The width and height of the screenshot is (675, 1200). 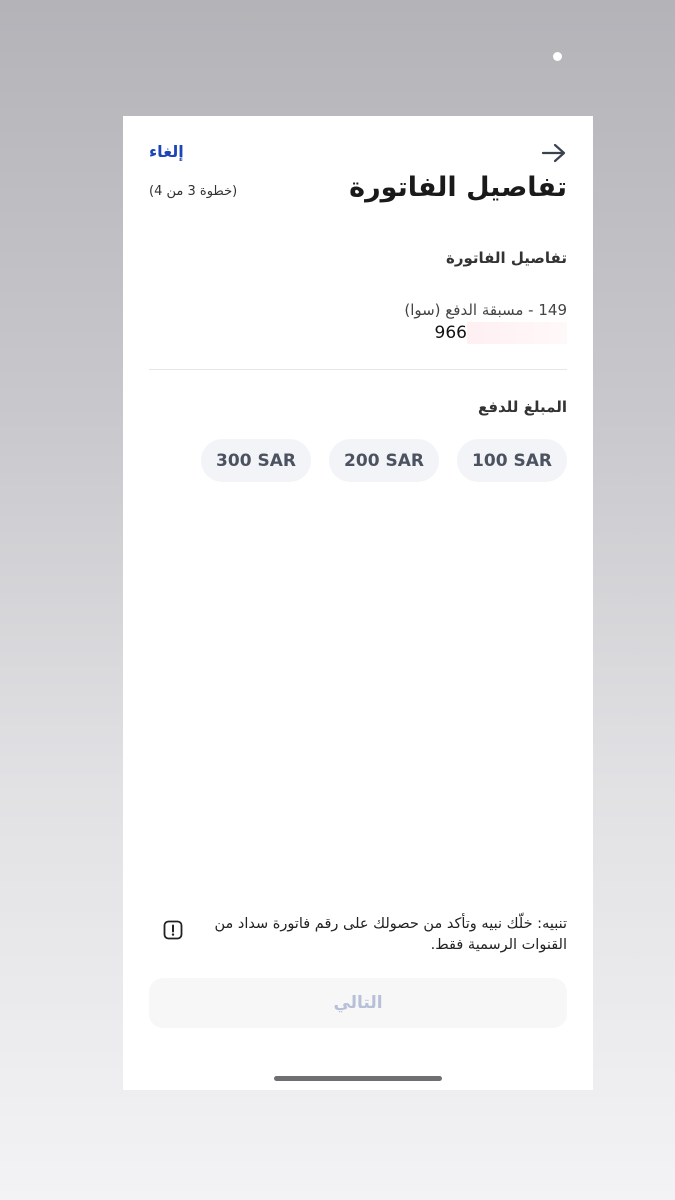 What do you see at coordinates (166, 151) in the screenshot?
I see `cancel-link: إلغاء` at bounding box center [166, 151].